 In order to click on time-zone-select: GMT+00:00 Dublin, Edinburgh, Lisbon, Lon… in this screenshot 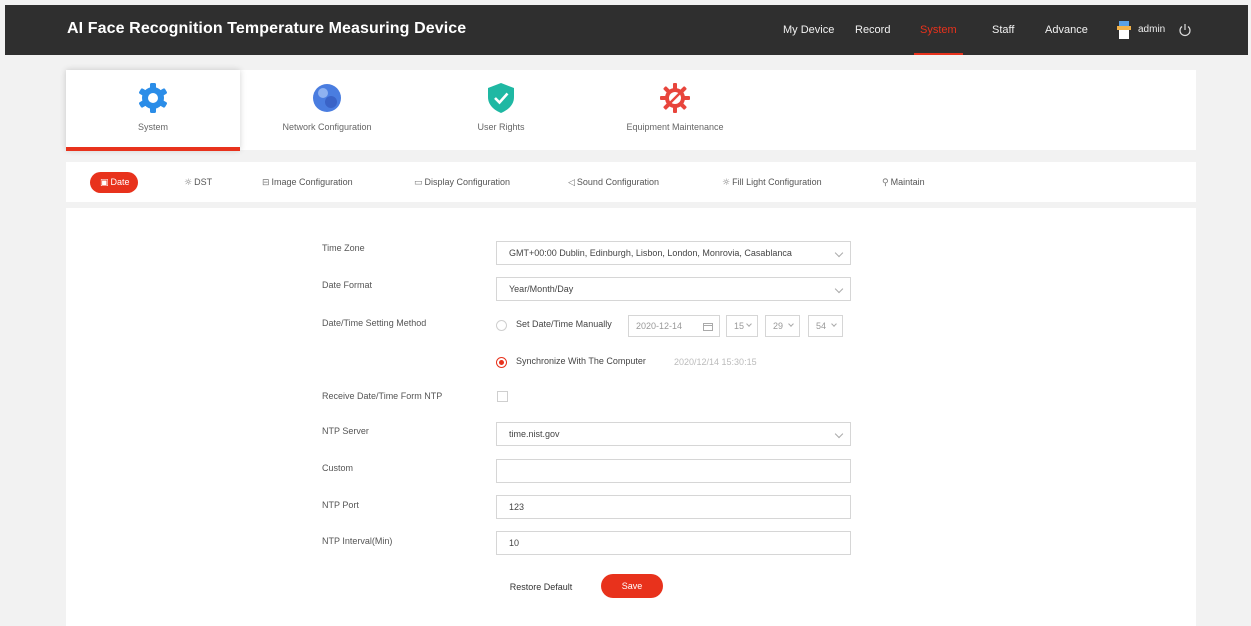, I will do `click(673, 253)`.